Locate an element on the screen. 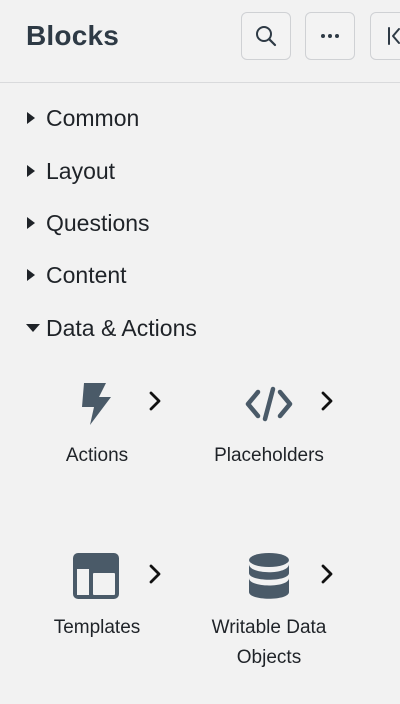  tile-label: Actions is located at coordinates (97, 455).